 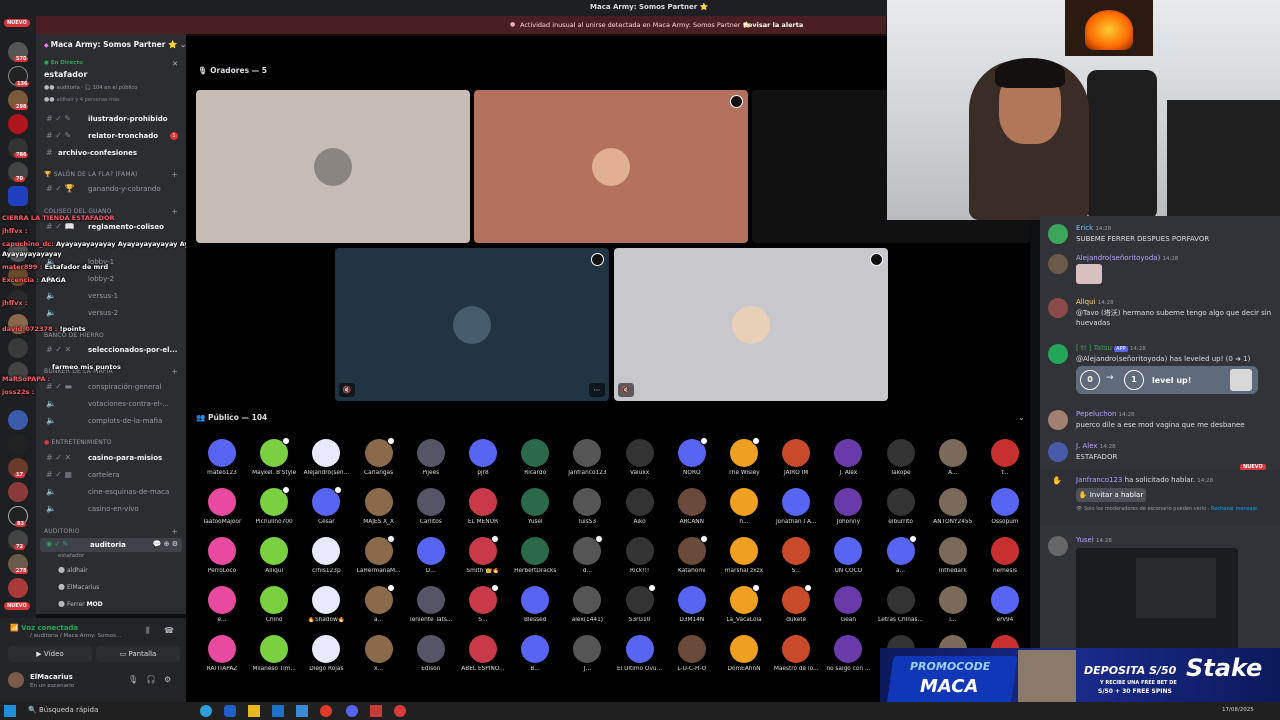 I want to click on audience-member: marshal zxzx, so click(x=744, y=555).